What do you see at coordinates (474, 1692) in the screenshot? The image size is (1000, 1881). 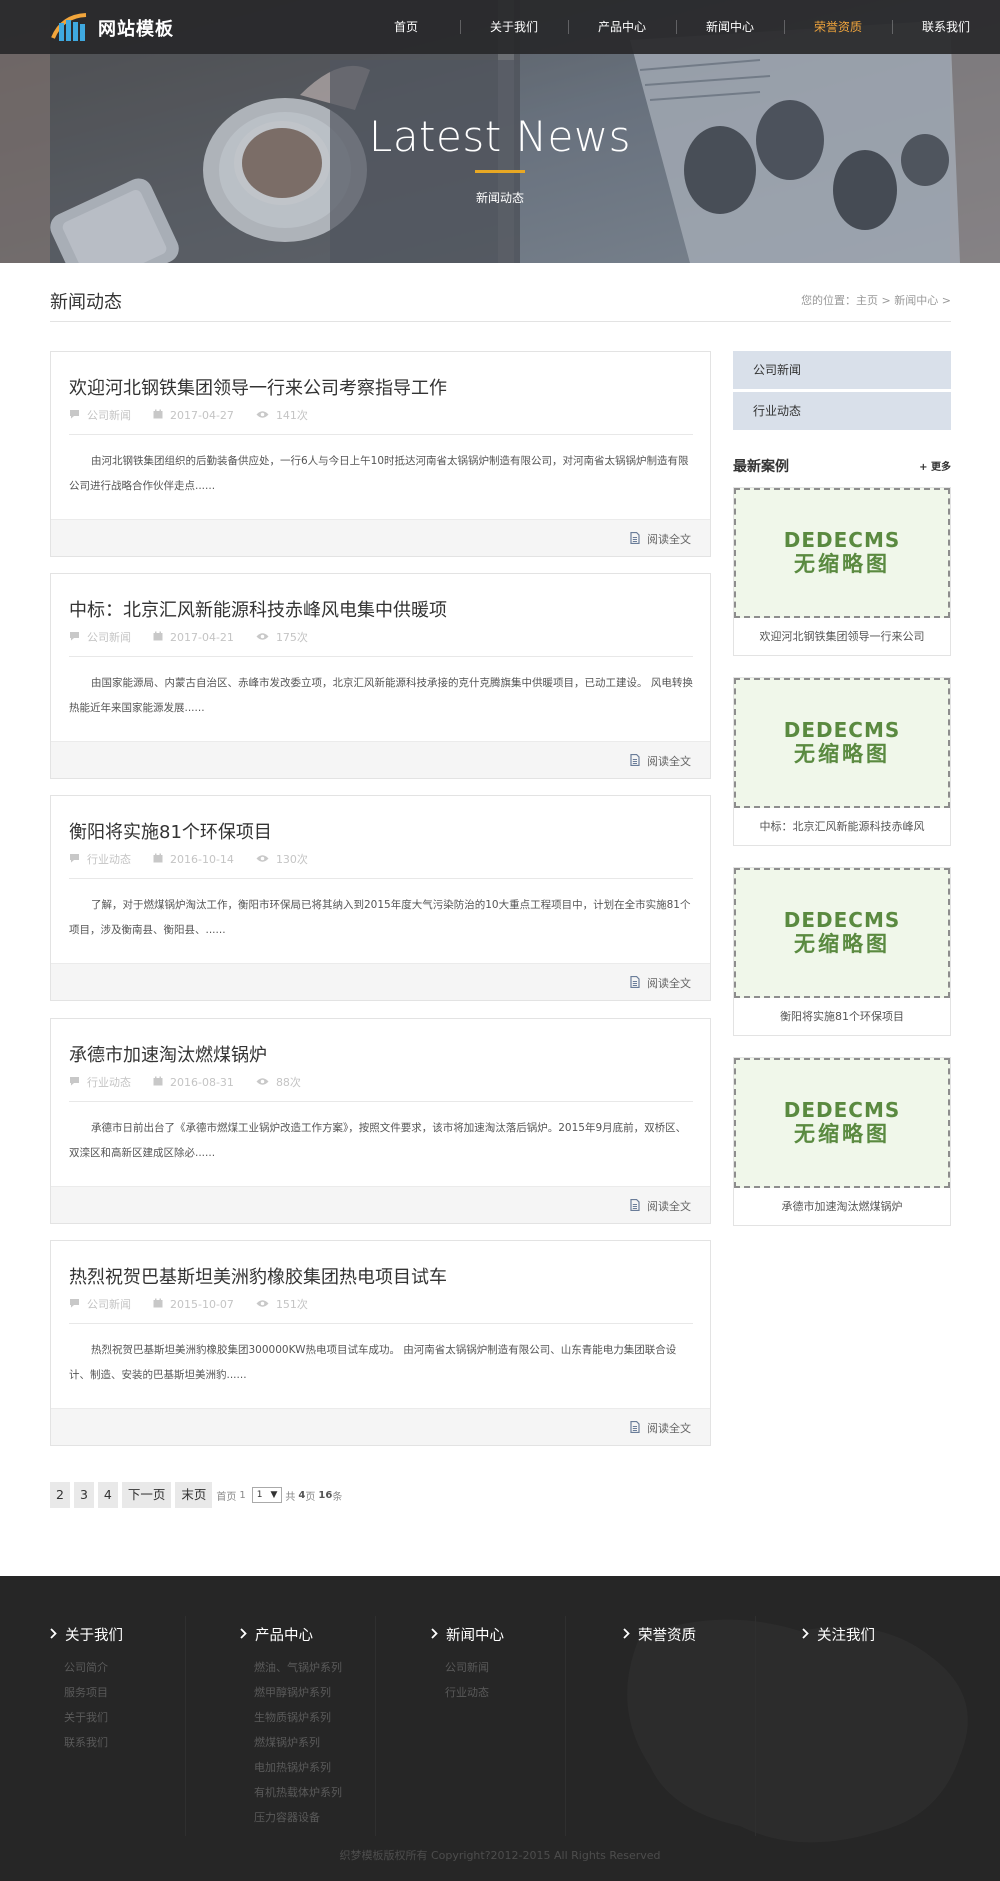 I see `footer-link: 行业动态` at bounding box center [474, 1692].